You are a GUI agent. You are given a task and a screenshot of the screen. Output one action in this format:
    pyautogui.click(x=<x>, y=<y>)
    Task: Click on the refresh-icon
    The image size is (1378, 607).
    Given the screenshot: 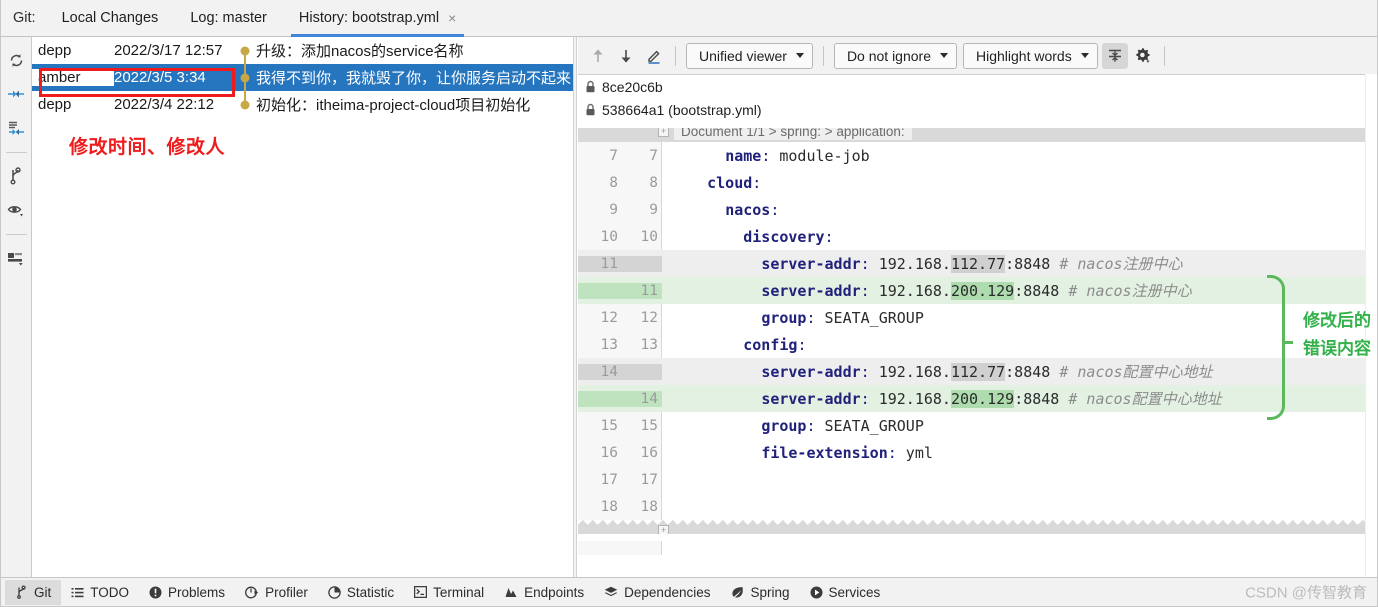 What is the action you would take?
    pyautogui.click(x=16, y=60)
    